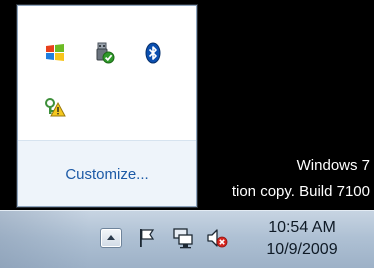  What do you see at coordinates (55, 53) in the screenshot?
I see `windows-logo-icon` at bounding box center [55, 53].